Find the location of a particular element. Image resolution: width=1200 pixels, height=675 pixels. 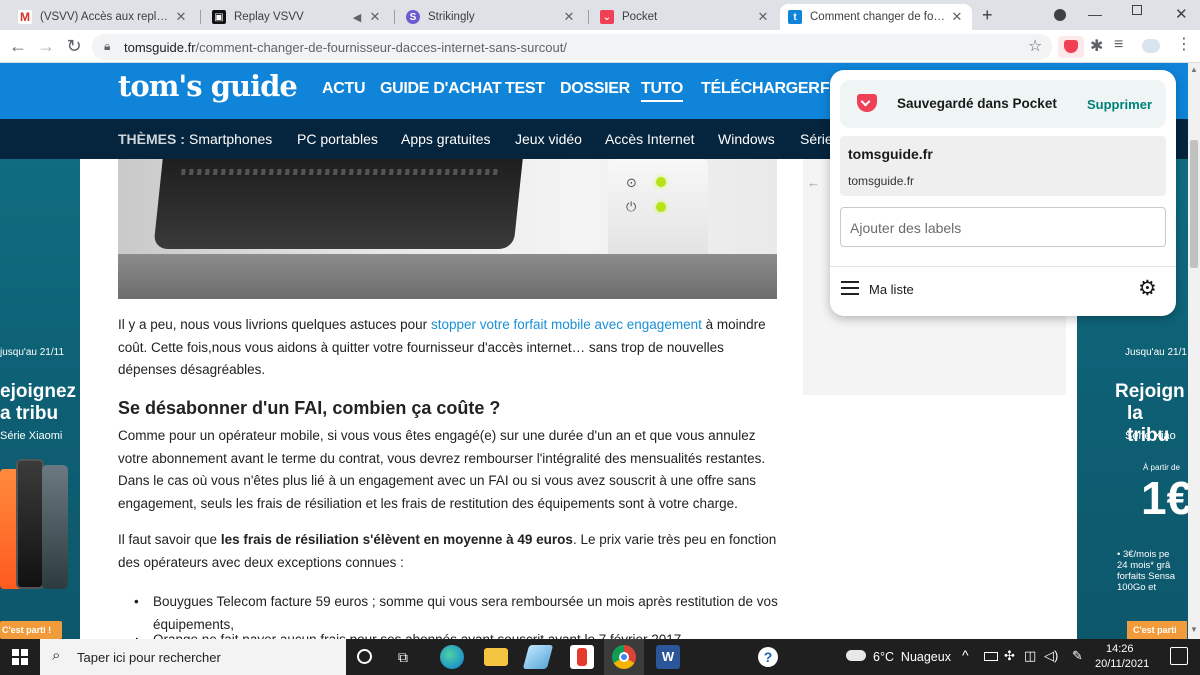

tab-tomsguide-active: t Comment changer de fournis ✕ is located at coordinates (876, 17).